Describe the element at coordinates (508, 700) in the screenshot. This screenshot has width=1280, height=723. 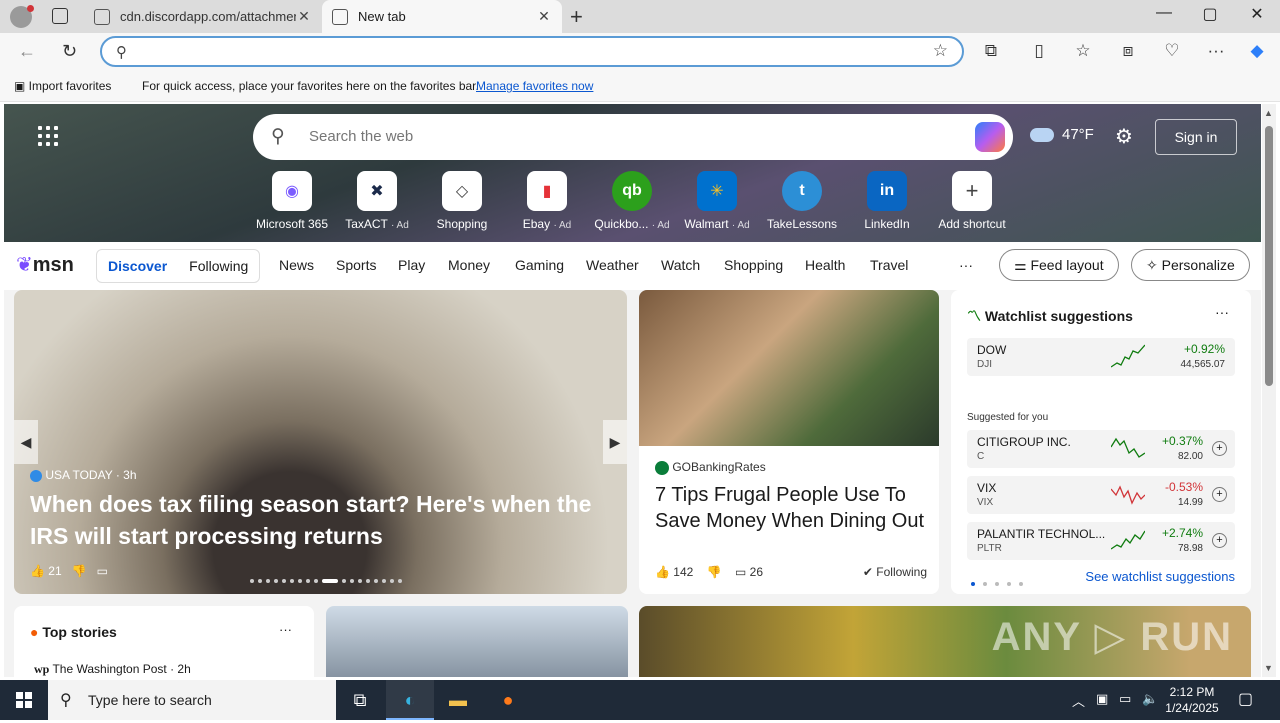
I see `firefox-icon: ●` at that location.